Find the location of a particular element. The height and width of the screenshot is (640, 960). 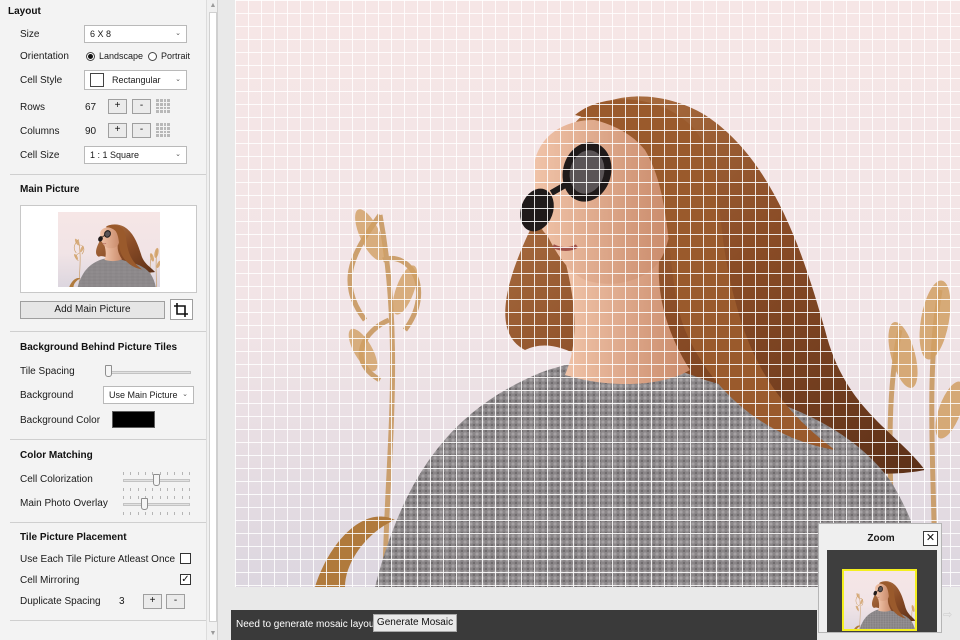

rows-plus-button: + is located at coordinates (117, 106).